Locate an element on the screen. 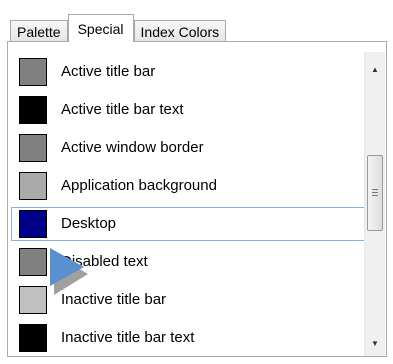 The height and width of the screenshot is (364, 393). list-item-active-title-bar-text: Active title bar text is located at coordinates (189, 110).